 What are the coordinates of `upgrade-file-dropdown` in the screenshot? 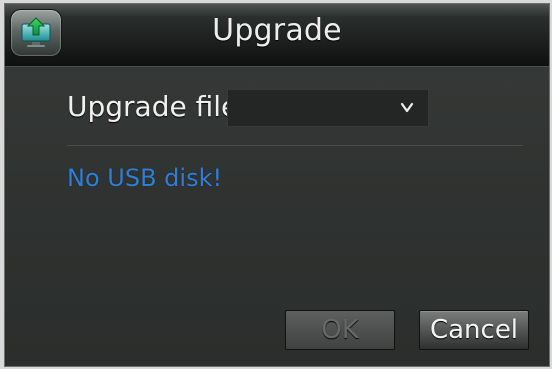 It's located at (328, 108).